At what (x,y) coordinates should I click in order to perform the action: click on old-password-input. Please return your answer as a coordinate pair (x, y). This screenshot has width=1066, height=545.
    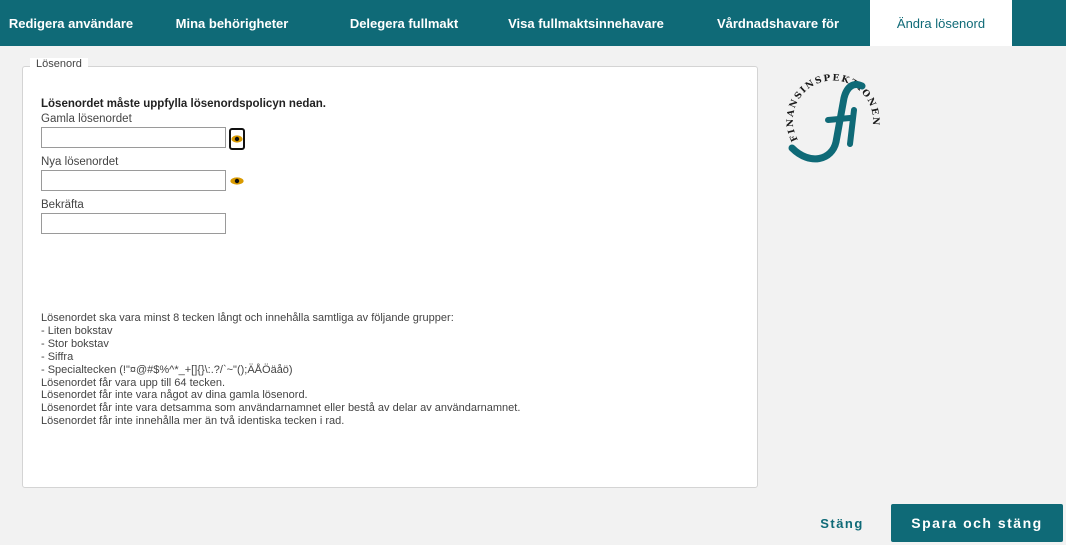
    Looking at the image, I should click on (133, 137).